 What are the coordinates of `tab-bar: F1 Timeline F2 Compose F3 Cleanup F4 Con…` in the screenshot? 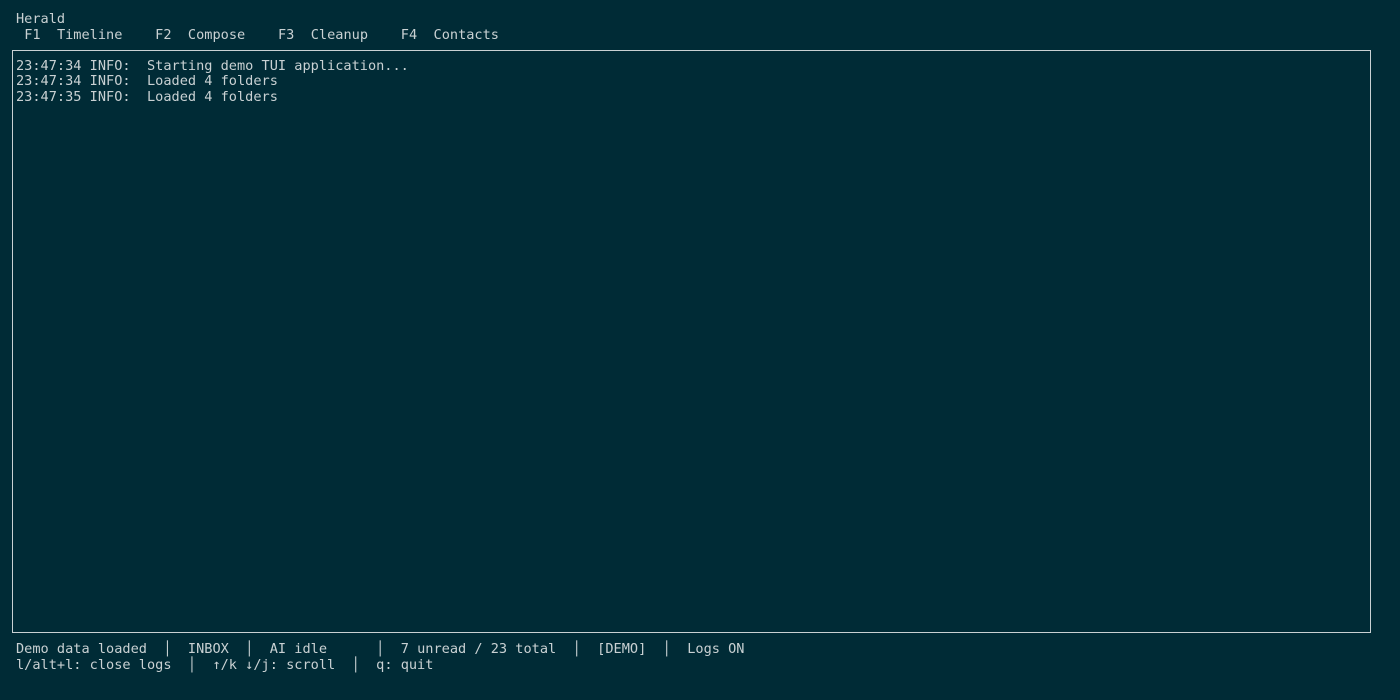 It's located at (257, 35).